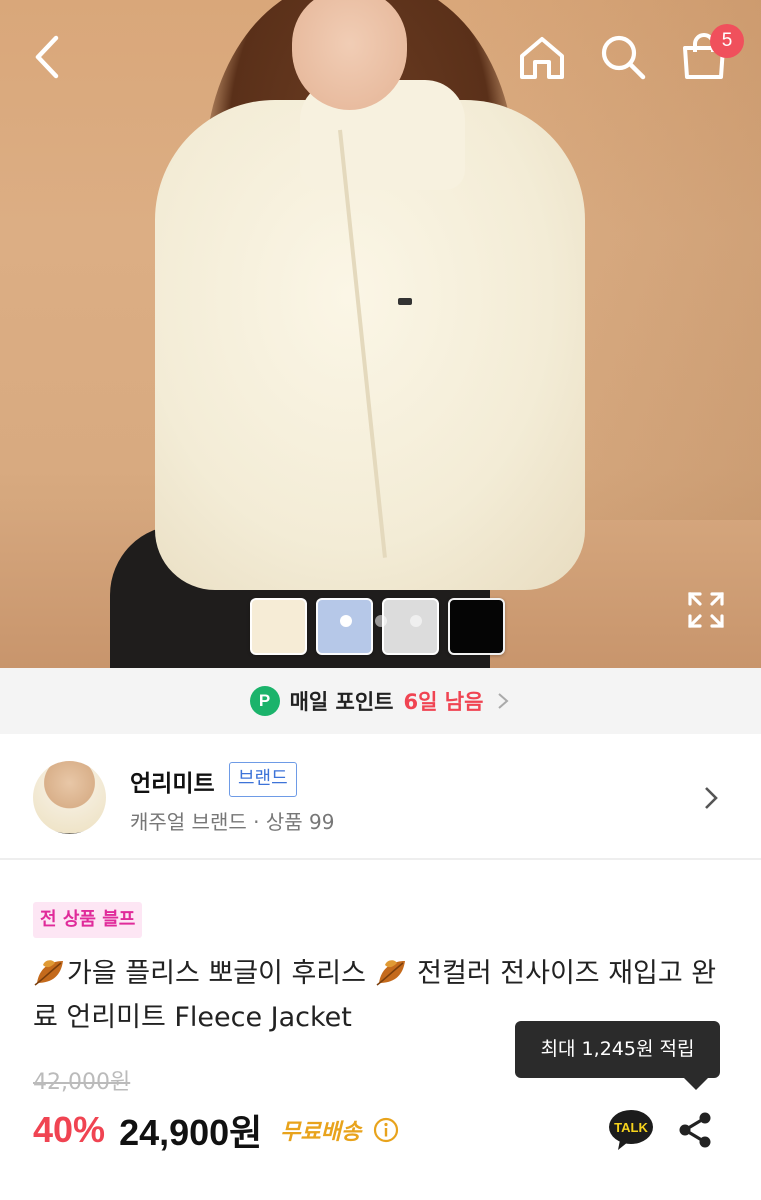  I want to click on discount-rate: 40%, so click(69, 1129).